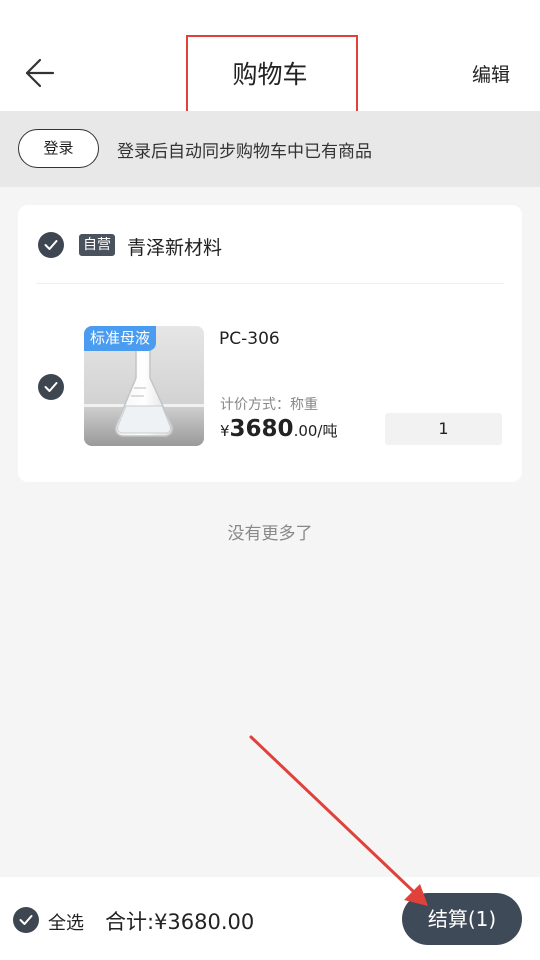 The height and width of the screenshot is (960, 540). I want to click on product-image-tag: 标准母液, so click(120, 338).